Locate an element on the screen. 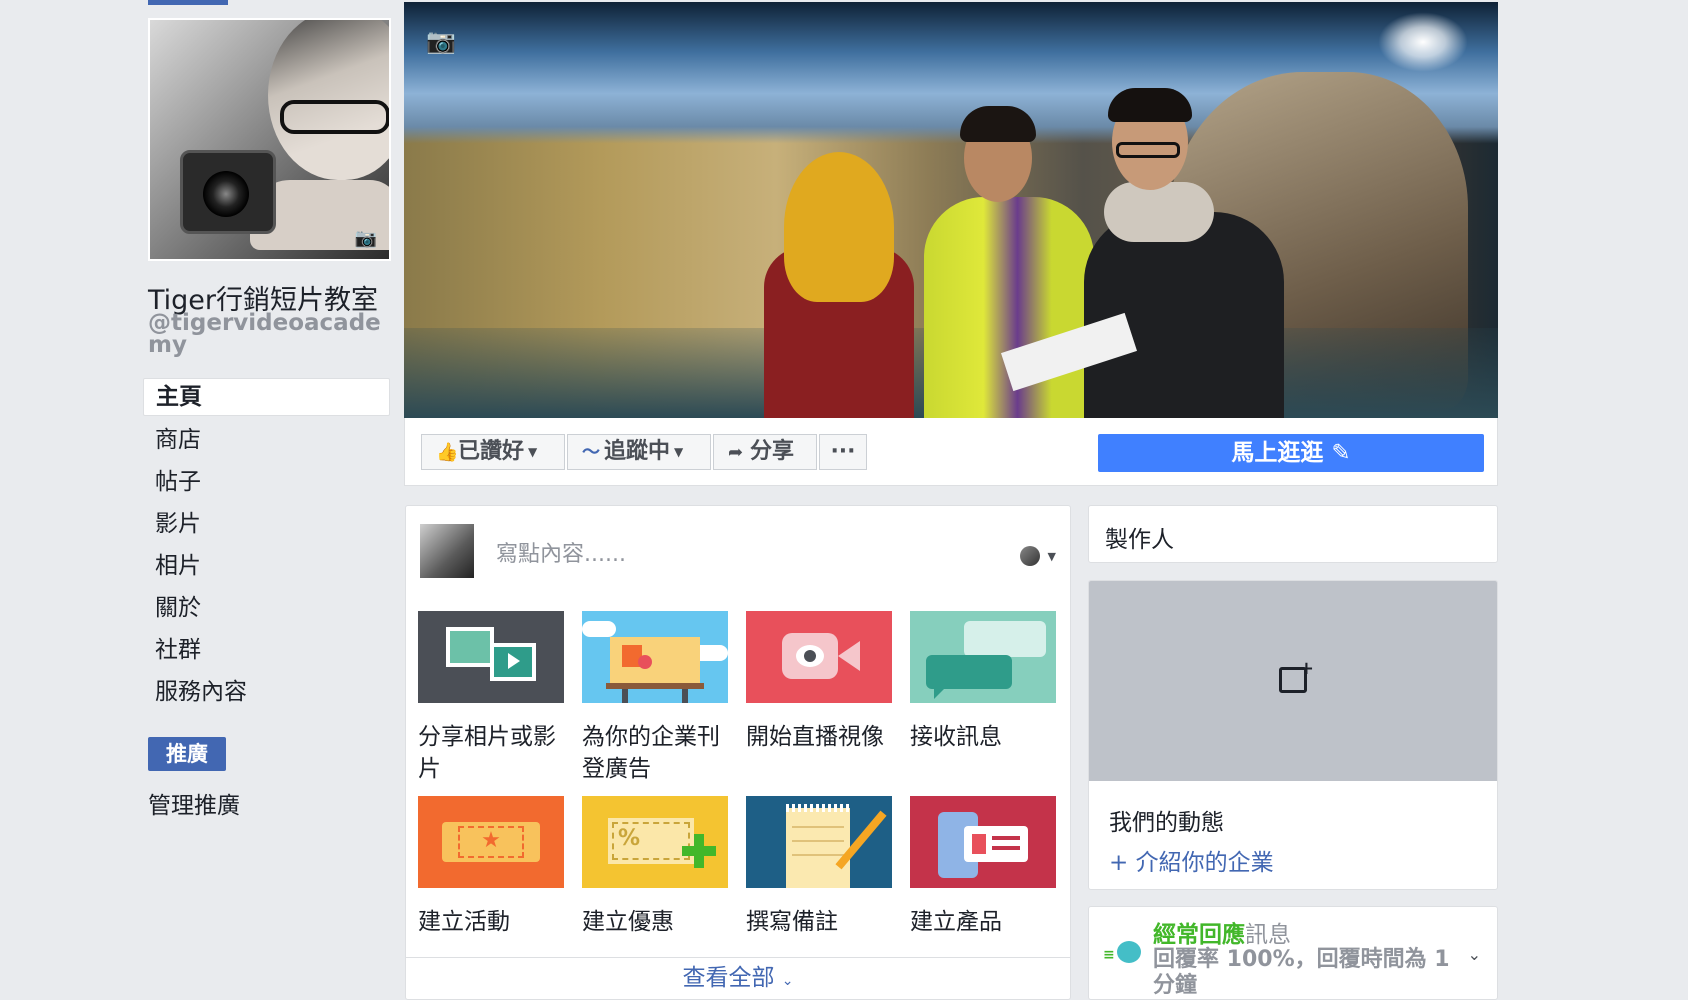 This screenshot has height=1000, width=1688. cover-person-2-hair is located at coordinates (998, 124).